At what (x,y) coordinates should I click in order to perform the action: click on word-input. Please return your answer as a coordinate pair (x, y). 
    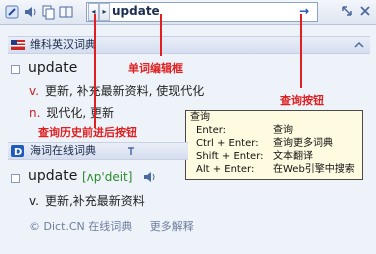
    Looking at the image, I should click on (202, 11).